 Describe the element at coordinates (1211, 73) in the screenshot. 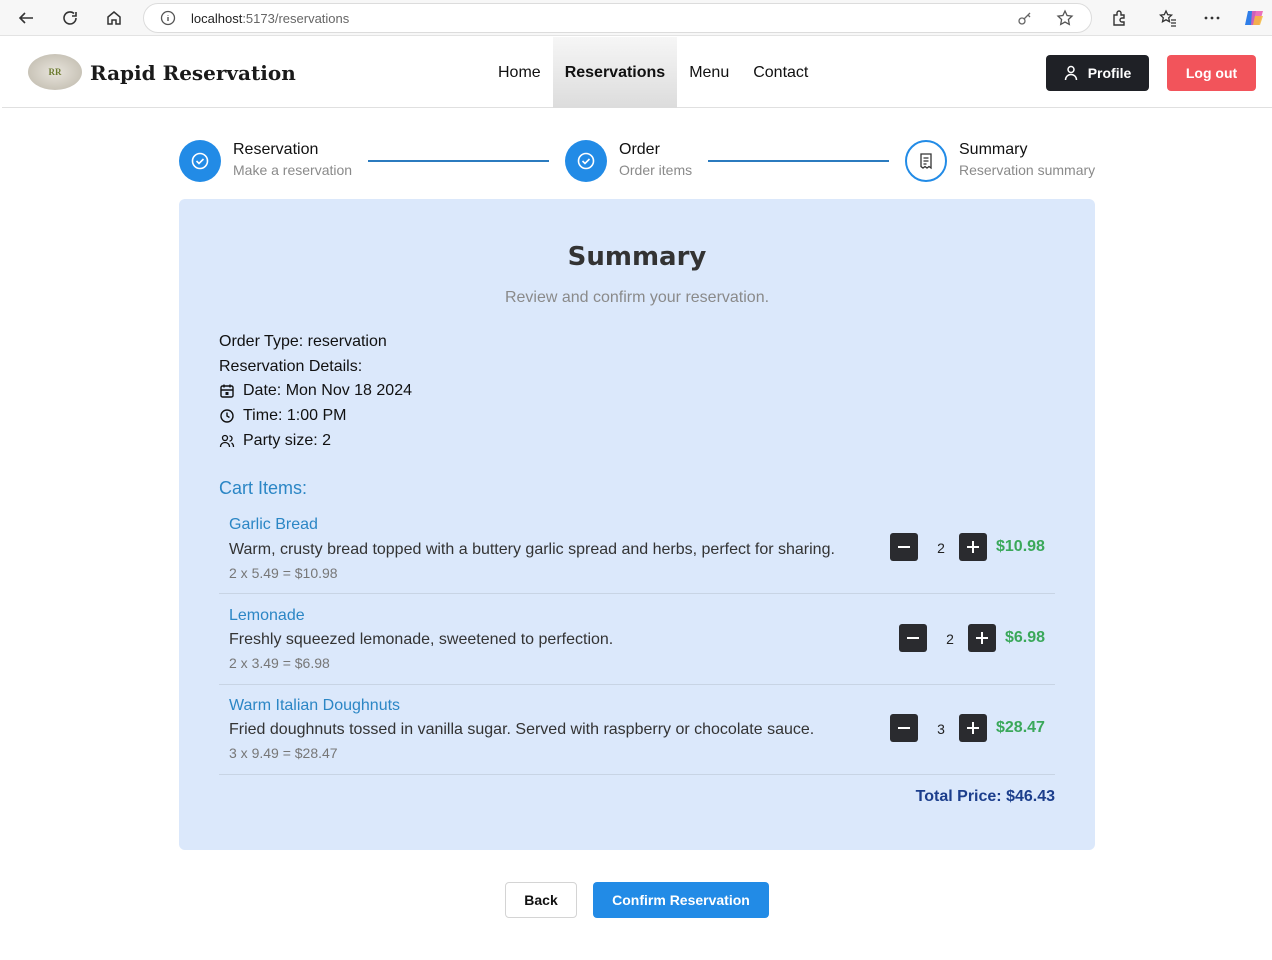

I see `logout-button: Log out` at that location.